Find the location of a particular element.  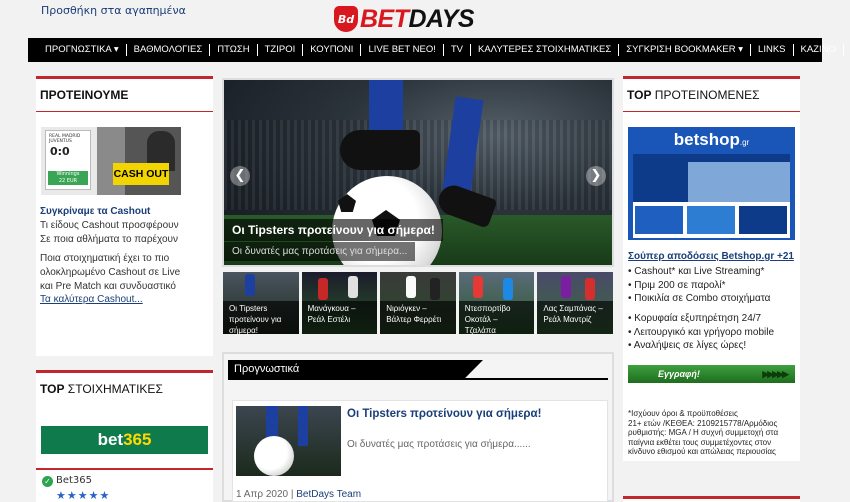

slider-next-arrow-icon: ❯ is located at coordinates (596, 176).